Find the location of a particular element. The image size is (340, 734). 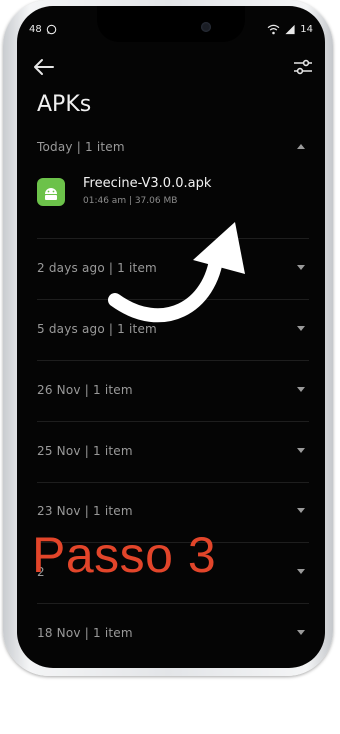

status-bar: 48 14 is located at coordinates (171, 32).